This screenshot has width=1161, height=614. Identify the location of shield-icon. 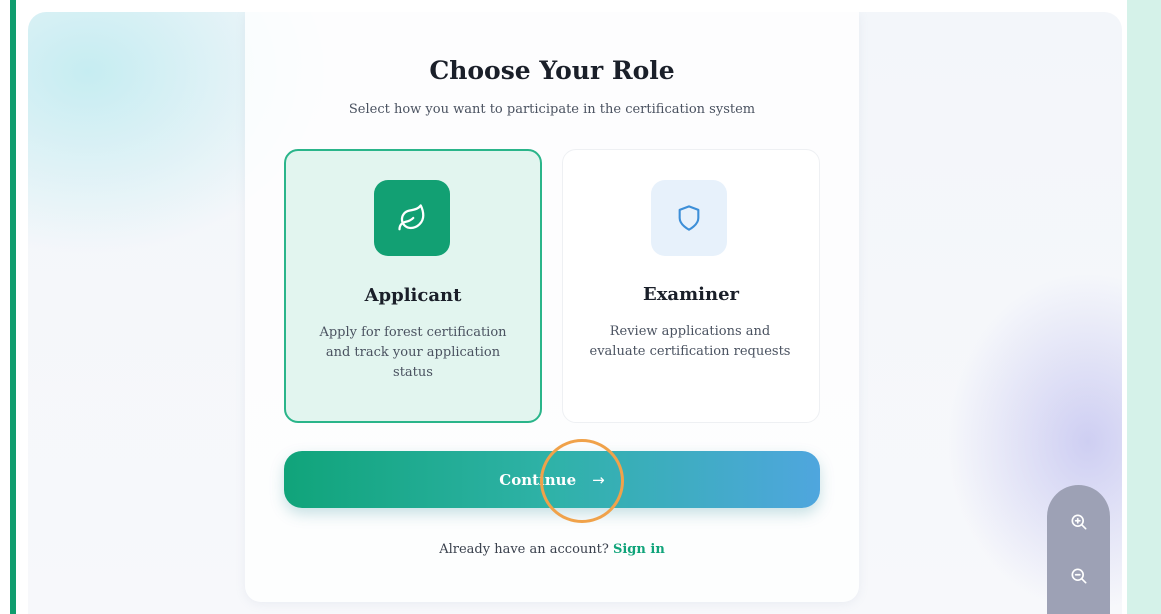
(689, 218).